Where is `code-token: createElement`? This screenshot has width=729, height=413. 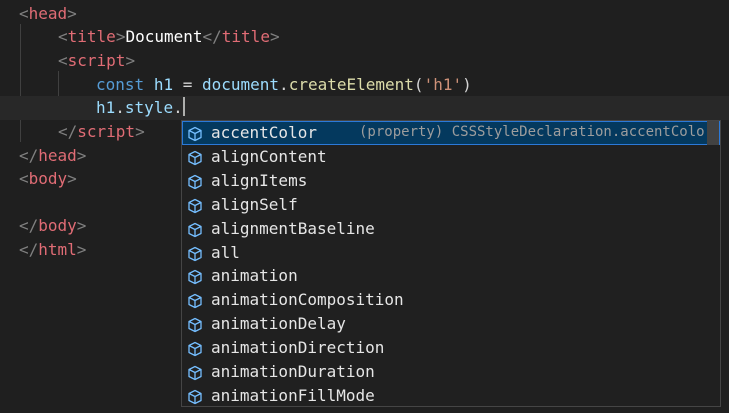 code-token: createElement is located at coordinates (351, 84).